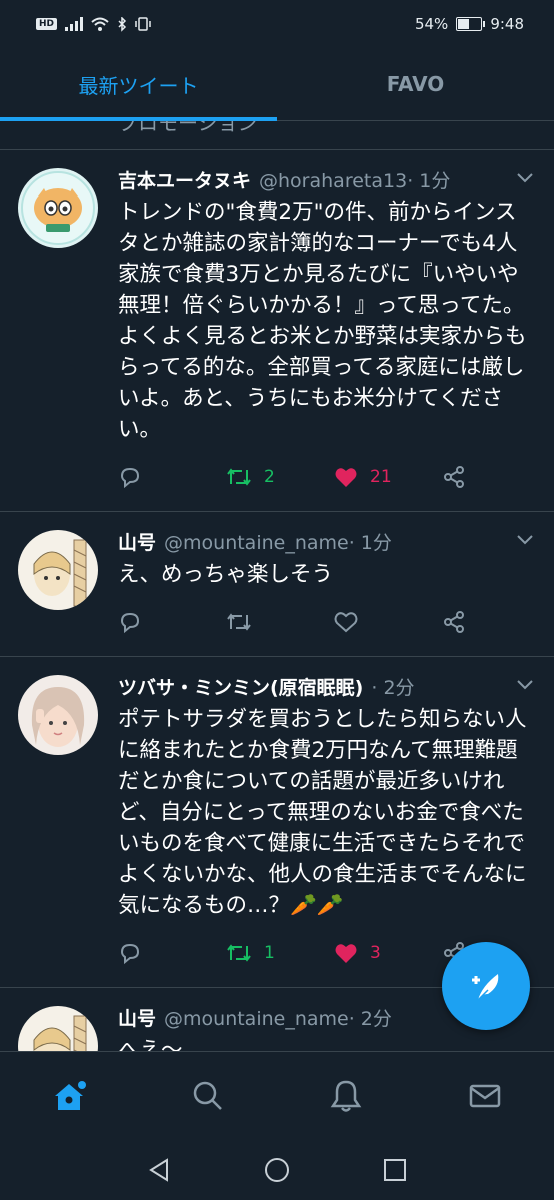 This screenshot has width=554, height=1200. Describe the element at coordinates (240, 688) in the screenshot. I see `display-name: ツバサ・ミンミン(原宿眠眠)` at that location.